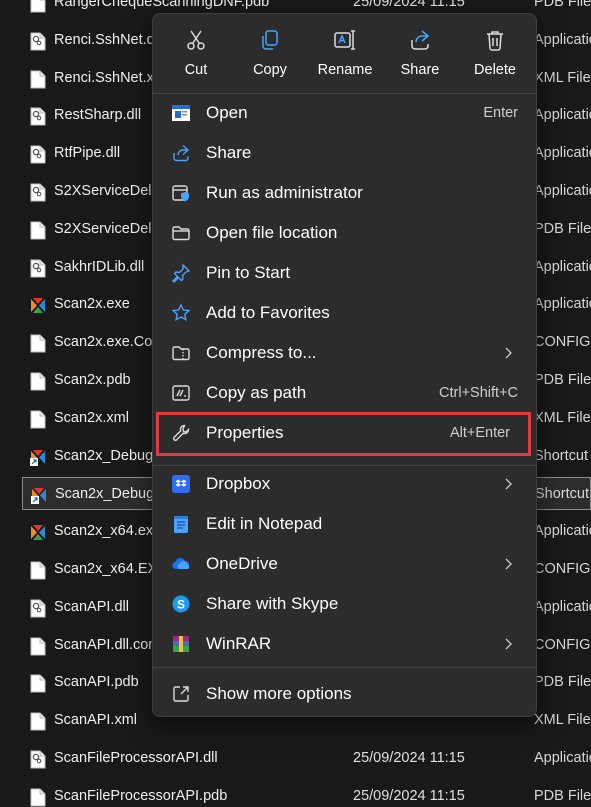 The image size is (591, 807). Describe the element at coordinates (420, 55) in the screenshot. I see `share-button: Share` at that location.